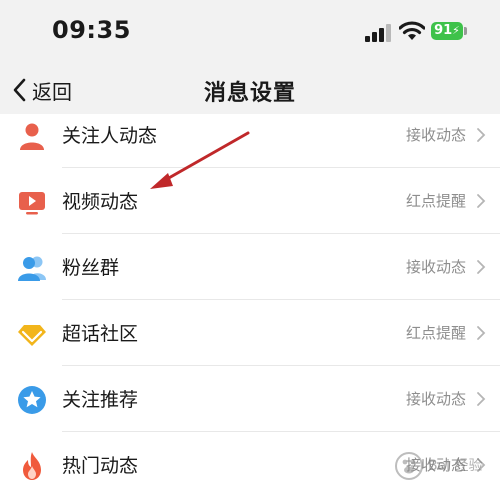 Image resolution: width=500 pixels, height=500 pixels. I want to click on wifi-icon, so click(412, 30).